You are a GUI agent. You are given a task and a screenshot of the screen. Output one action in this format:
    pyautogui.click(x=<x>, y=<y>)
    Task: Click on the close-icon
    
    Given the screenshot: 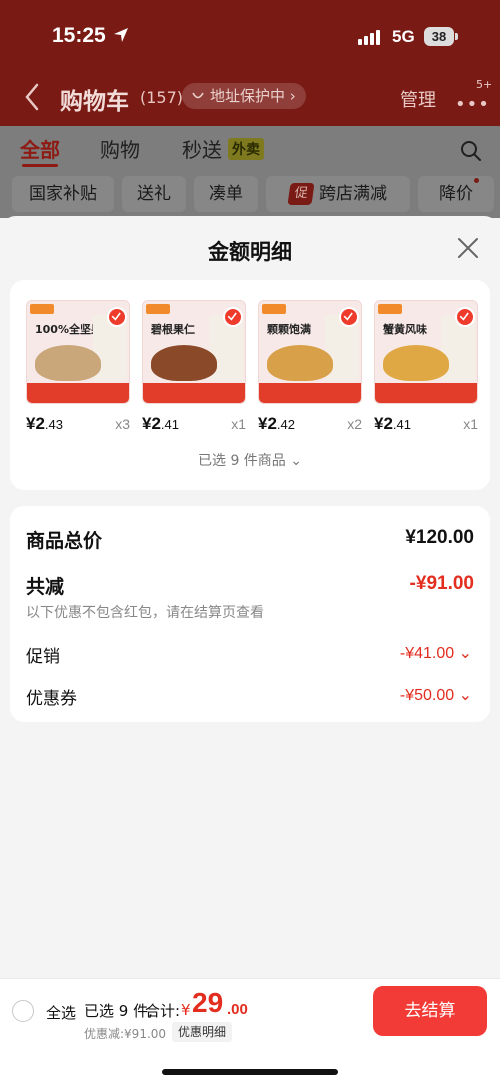 What is the action you would take?
    pyautogui.click(x=468, y=248)
    